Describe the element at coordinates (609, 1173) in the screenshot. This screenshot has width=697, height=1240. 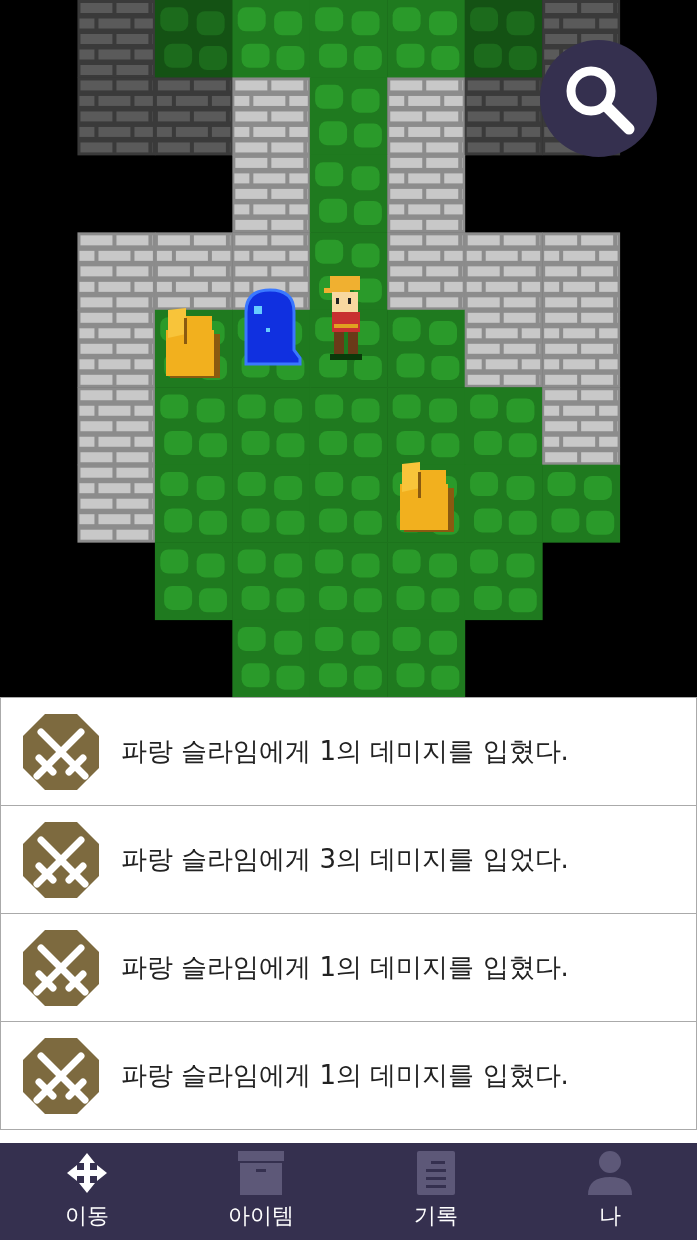
I see `person-icon` at that location.